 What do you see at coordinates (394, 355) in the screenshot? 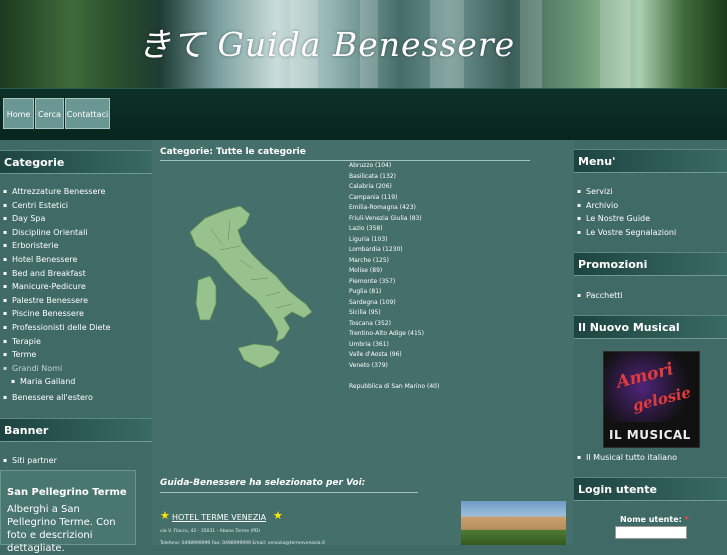
I see `region-item: Valle d'Aosta (96)` at bounding box center [394, 355].